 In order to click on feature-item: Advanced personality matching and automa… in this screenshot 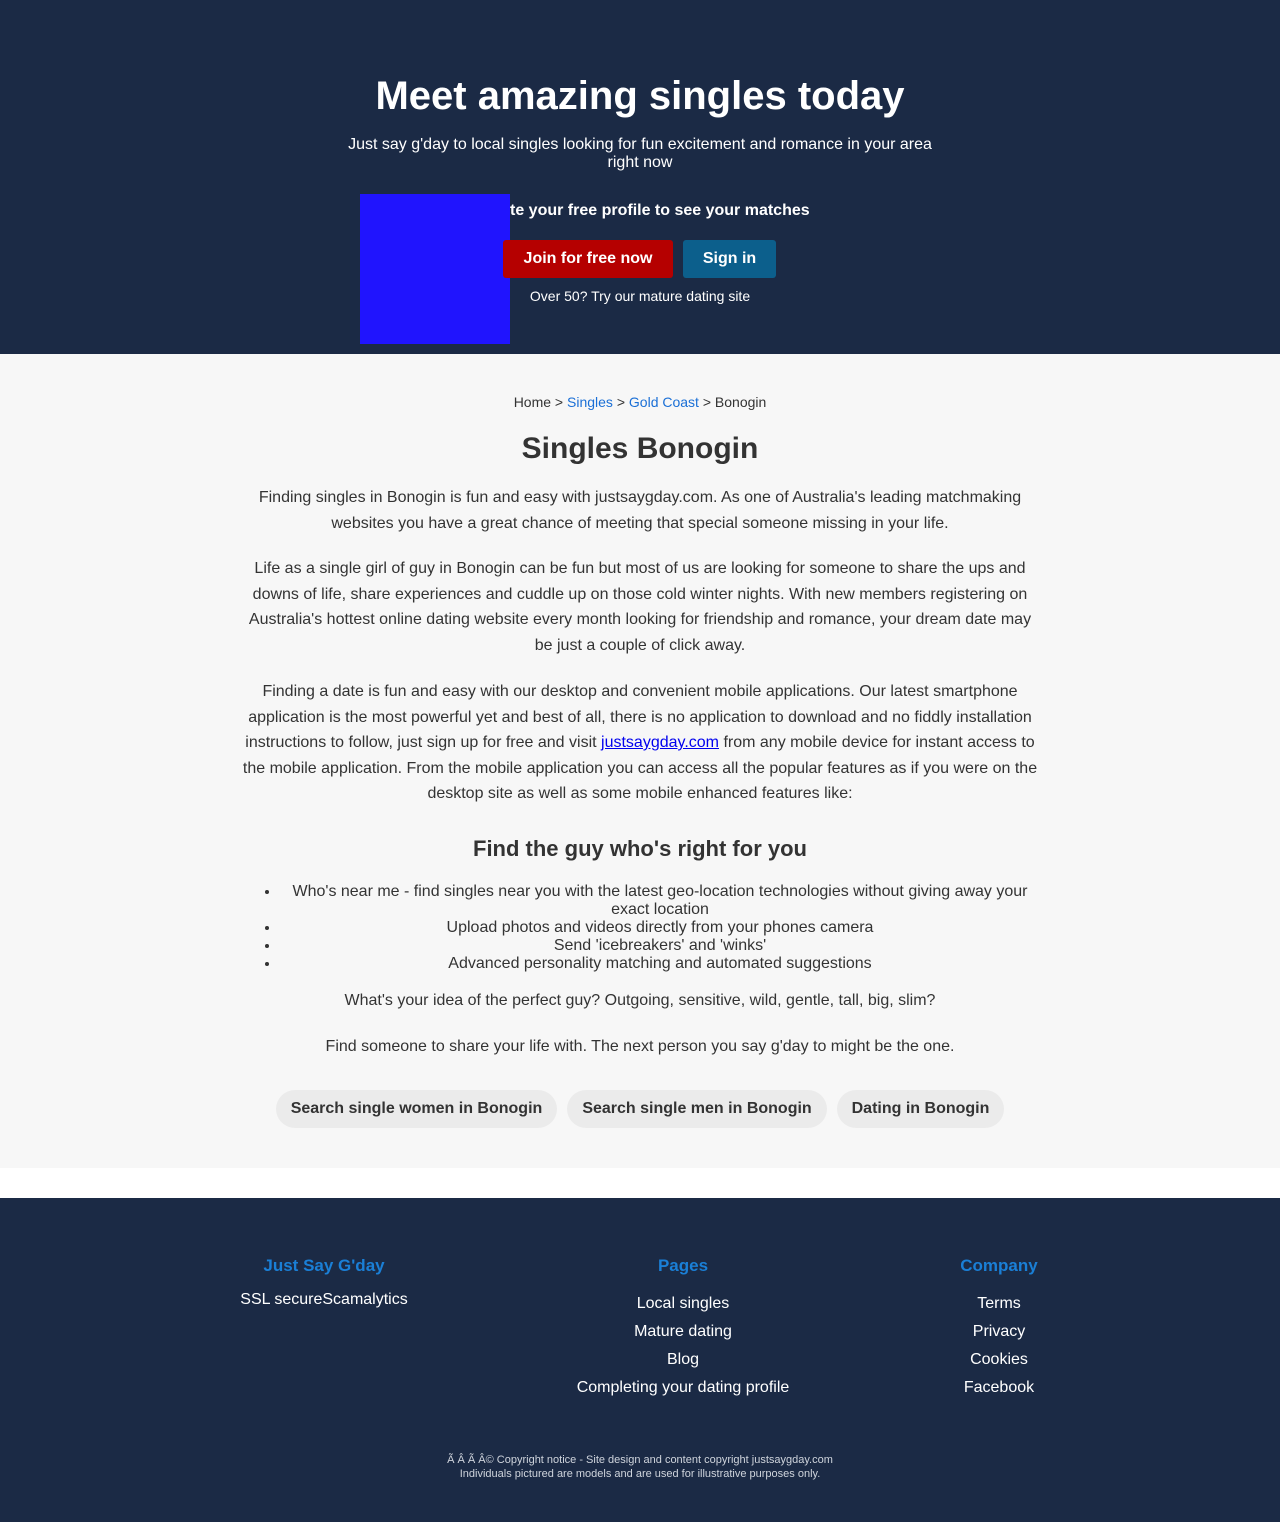, I will do `click(660, 964)`.